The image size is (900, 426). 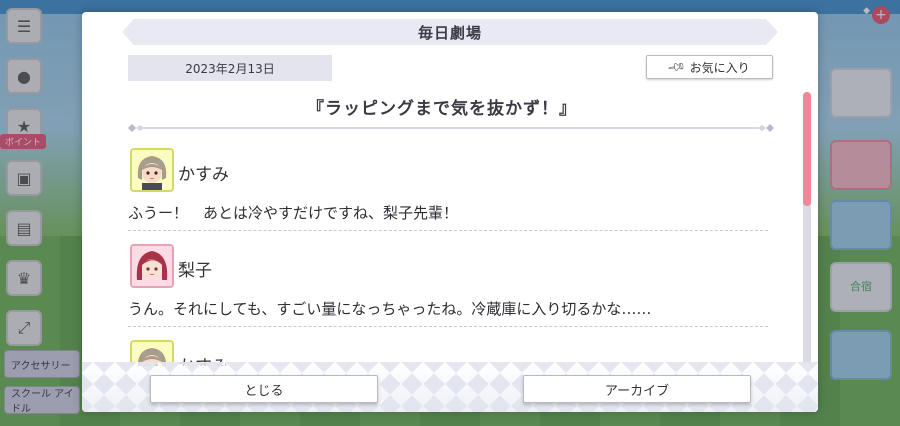 What do you see at coordinates (448, 349) in the screenshot?
I see `dialogue-entry: かすみ` at bounding box center [448, 349].